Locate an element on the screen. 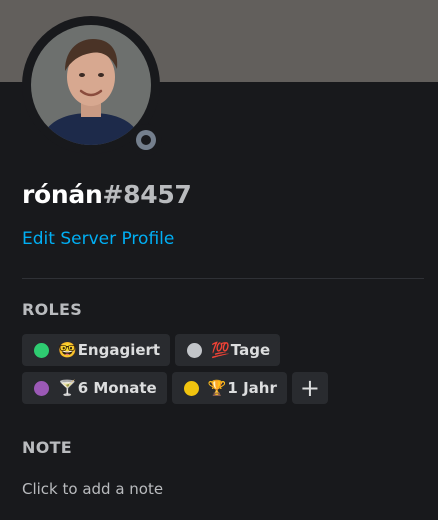 The height and width of the screenshot is (520, 438). nerd-face-icon: 🤓 is located at coordinates (67, 349).